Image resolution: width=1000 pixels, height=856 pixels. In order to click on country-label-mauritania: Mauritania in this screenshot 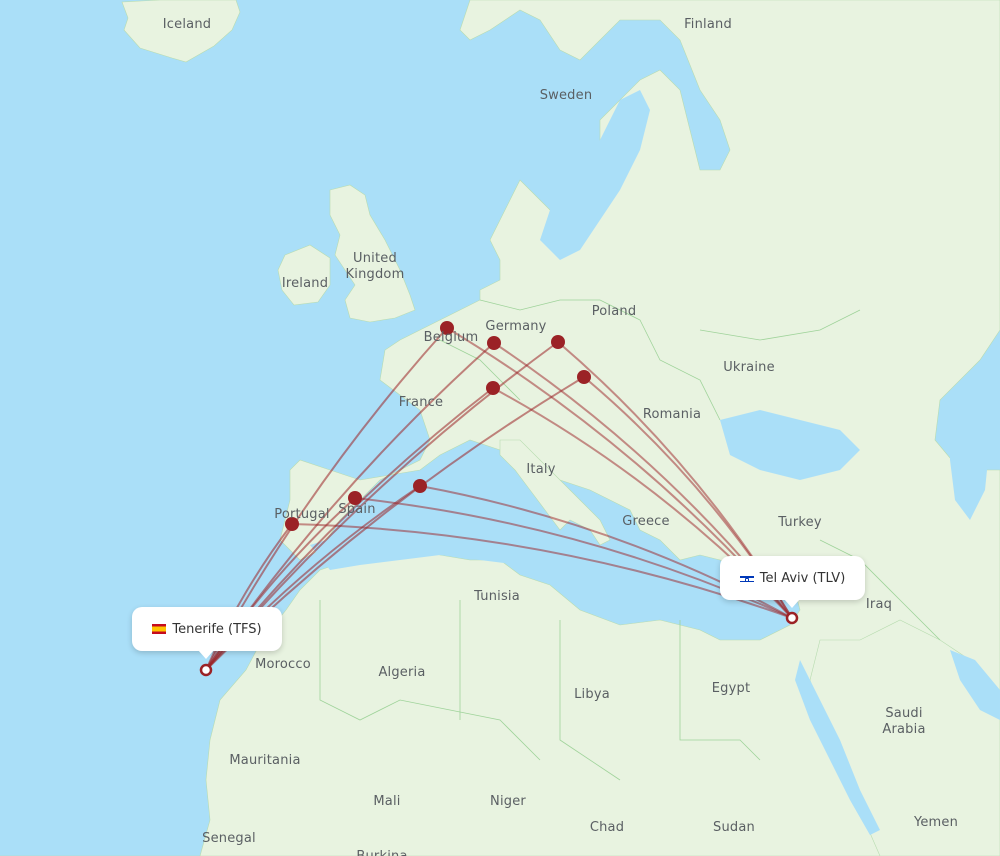, I will do `click(264, 760)`.